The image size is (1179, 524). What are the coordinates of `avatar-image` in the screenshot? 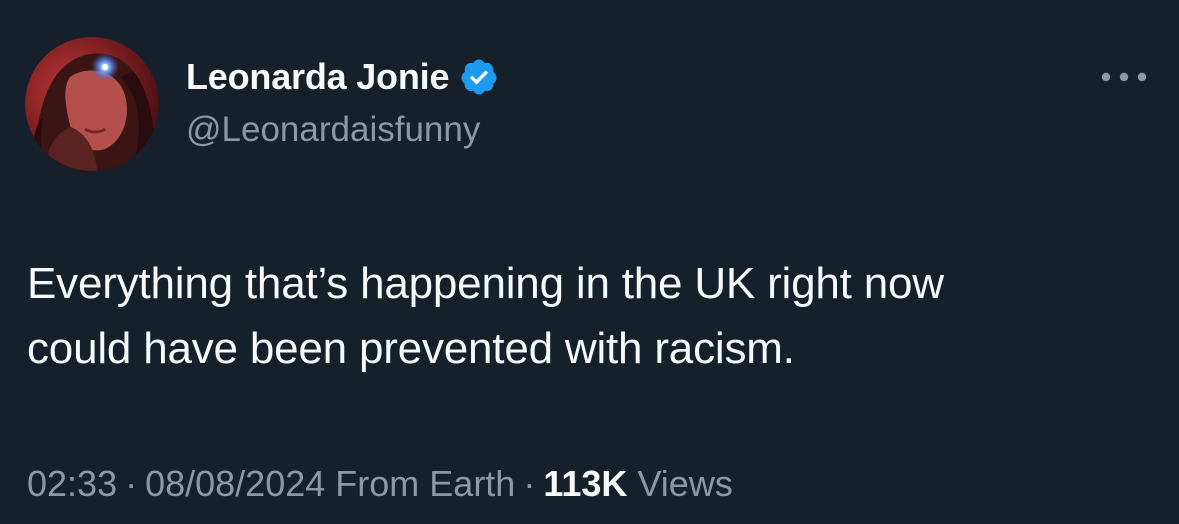 It's located at (92, 104).